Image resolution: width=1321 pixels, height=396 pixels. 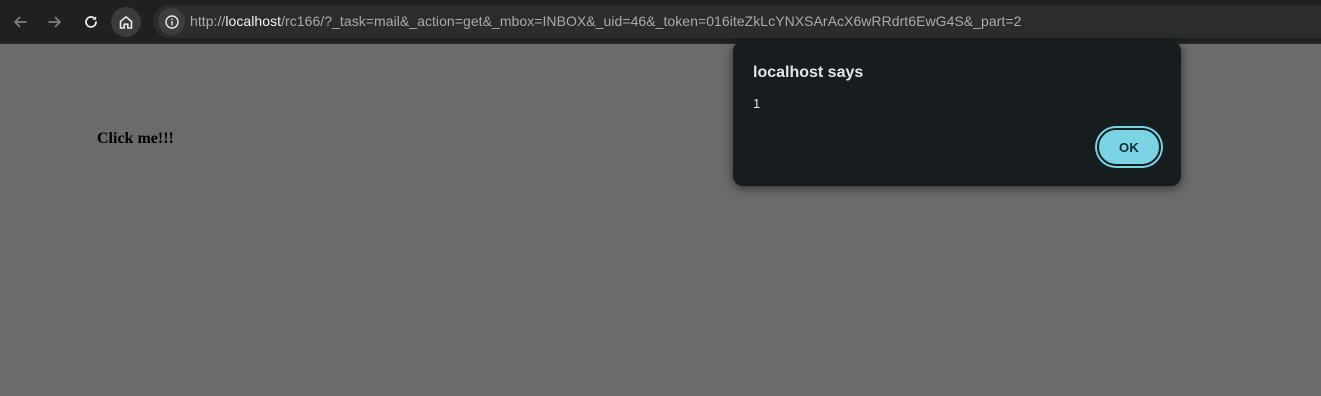 I want to click on home-button, so click(x=126, y=22).